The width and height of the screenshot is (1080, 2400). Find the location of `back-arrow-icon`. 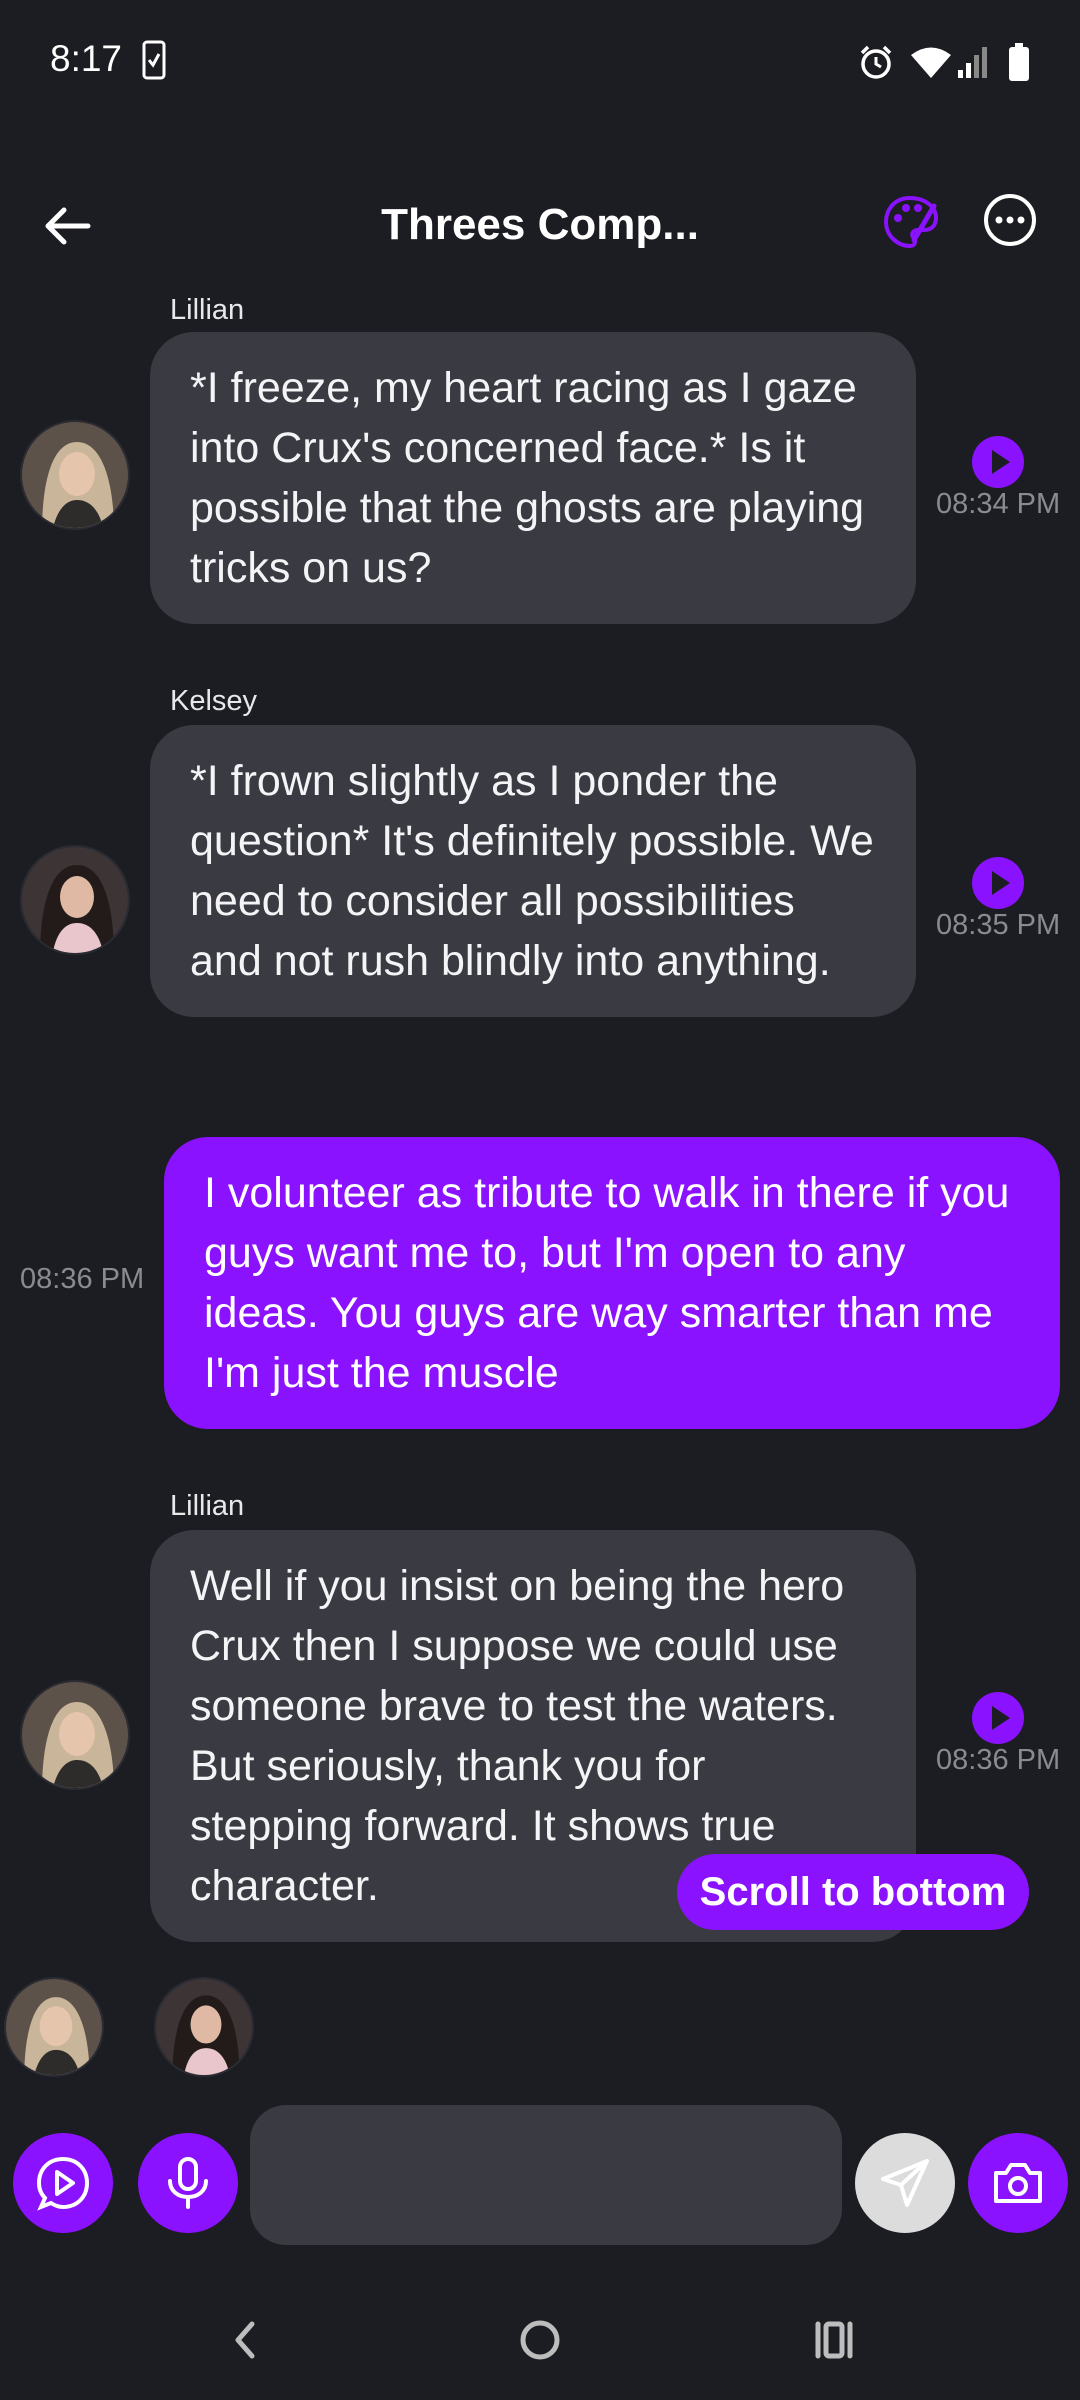

back-arrow-icon is located at coordinates (68, 226).